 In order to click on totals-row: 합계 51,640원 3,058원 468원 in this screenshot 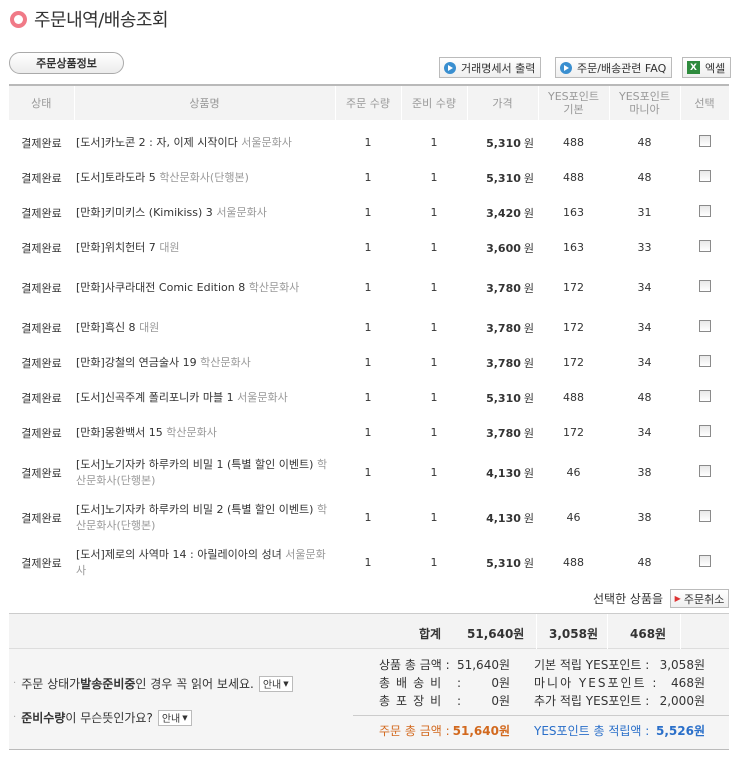, I will do `click(369, 631)`.